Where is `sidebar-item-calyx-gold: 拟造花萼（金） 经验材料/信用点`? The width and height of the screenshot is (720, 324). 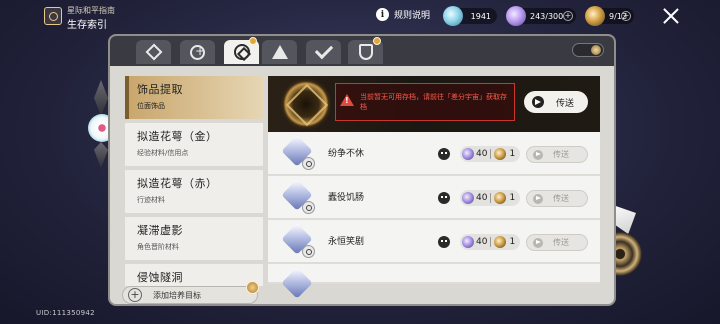 sidebar-item-calyx-gold: 拟造花萼（金） 经验材料/信用点 is located at coordinates (194, 144).